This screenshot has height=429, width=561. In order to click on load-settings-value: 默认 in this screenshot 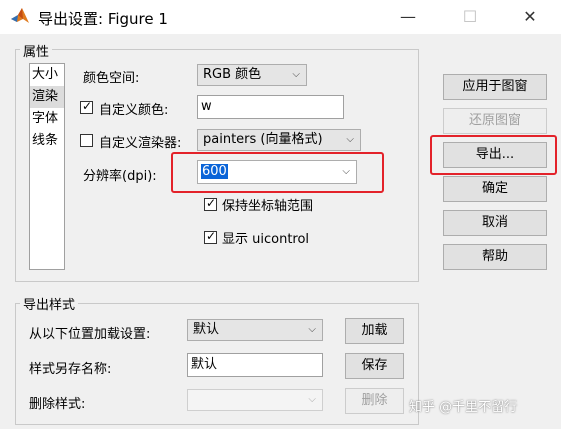, I will do `click(206, 329)`.